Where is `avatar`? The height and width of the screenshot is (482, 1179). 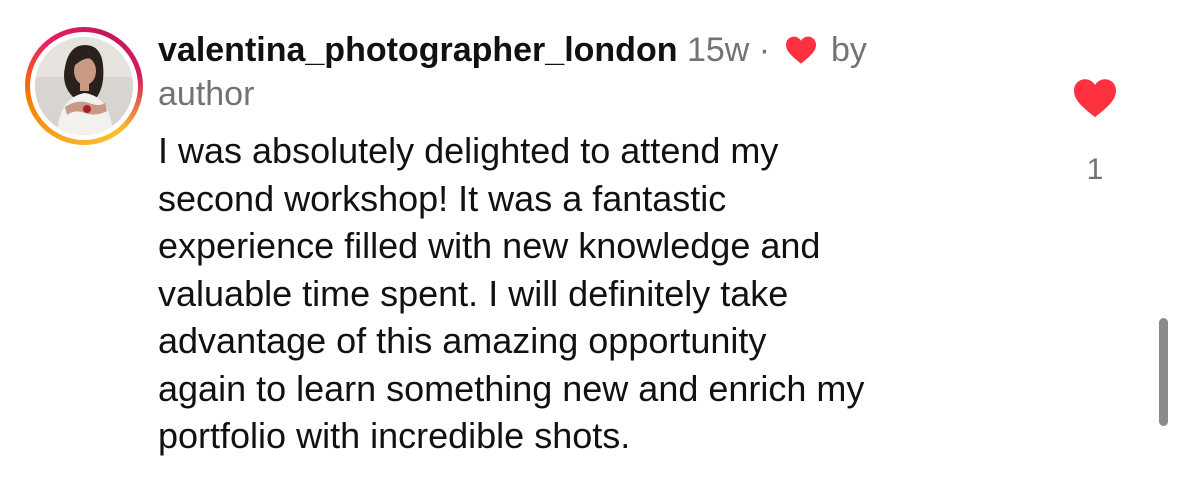 avatar is located at coordinates (84, 86).